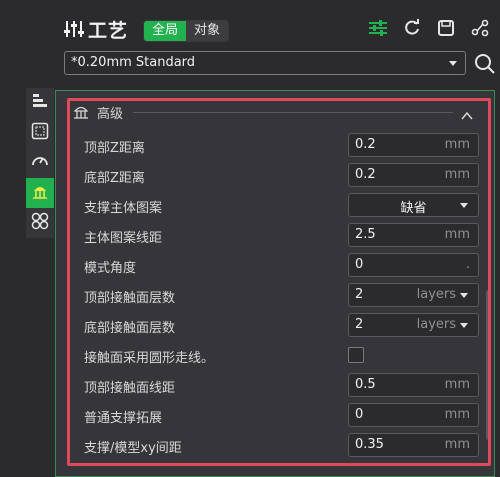 The width and height of the screenshot is (500, 477). I want to click on process-sliders-icon, so click(74, 29).